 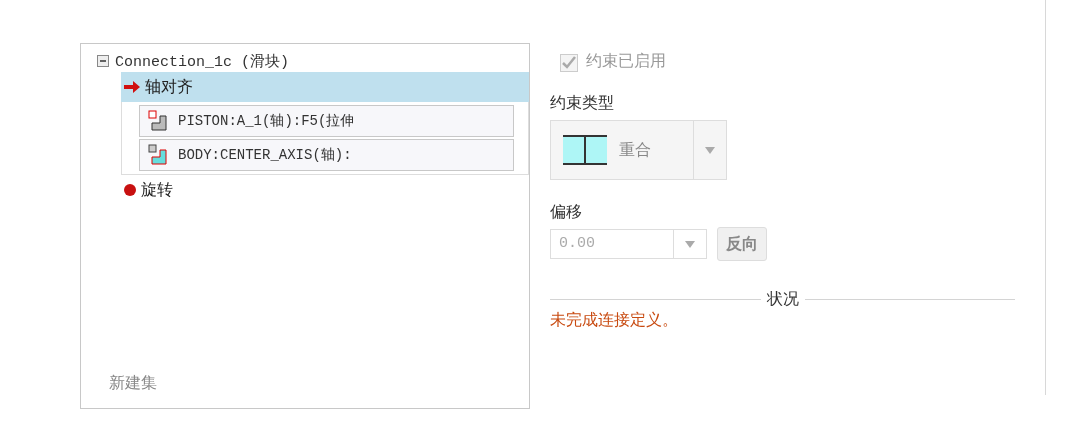 I want to click on tree-item: 旋转, so click(x=325, y=190).